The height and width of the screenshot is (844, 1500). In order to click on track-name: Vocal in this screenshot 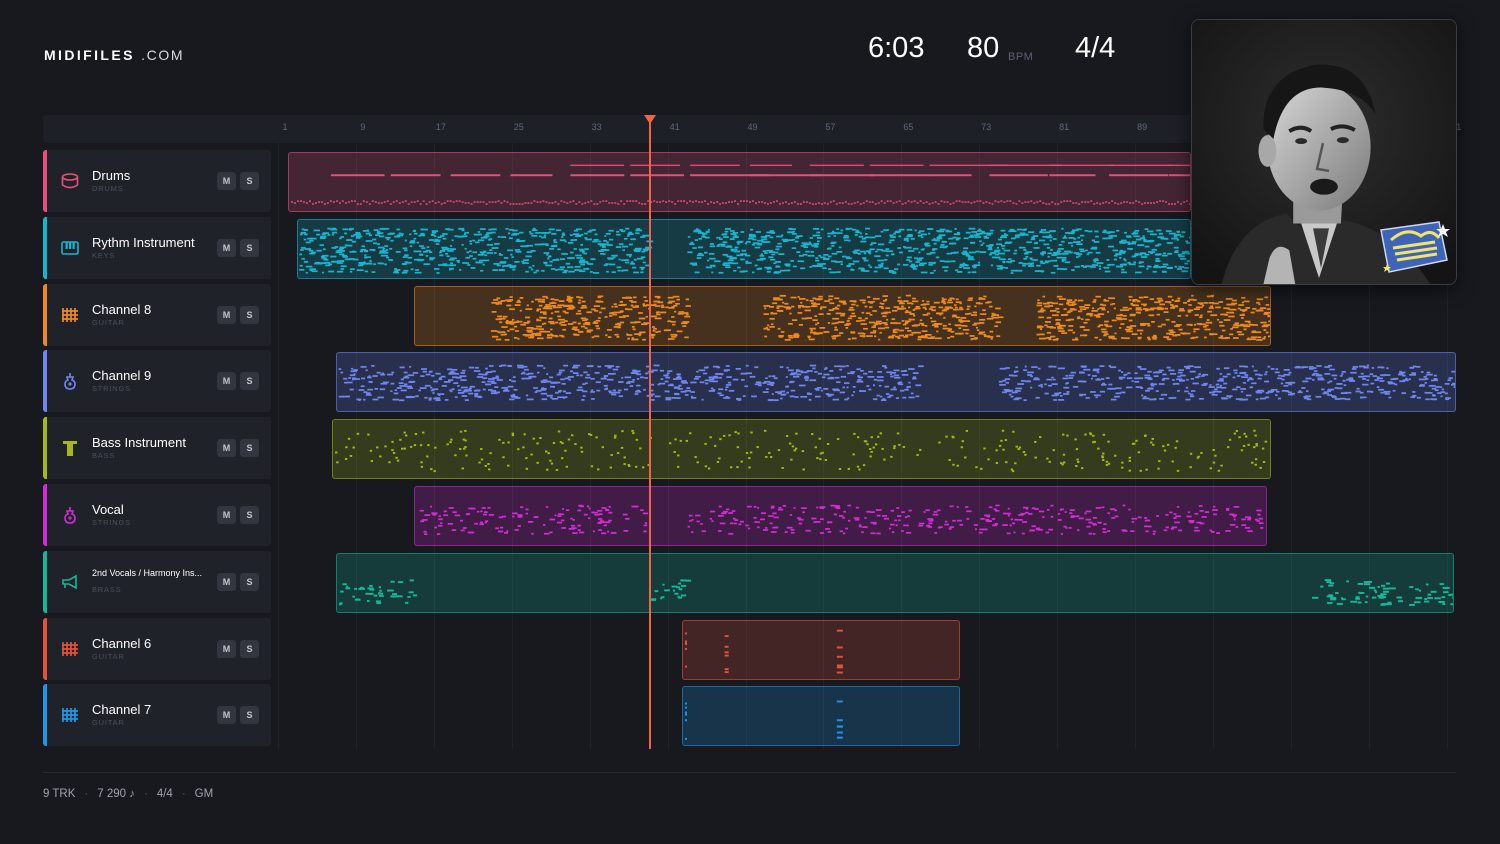, I will do `click(108, 509)`.